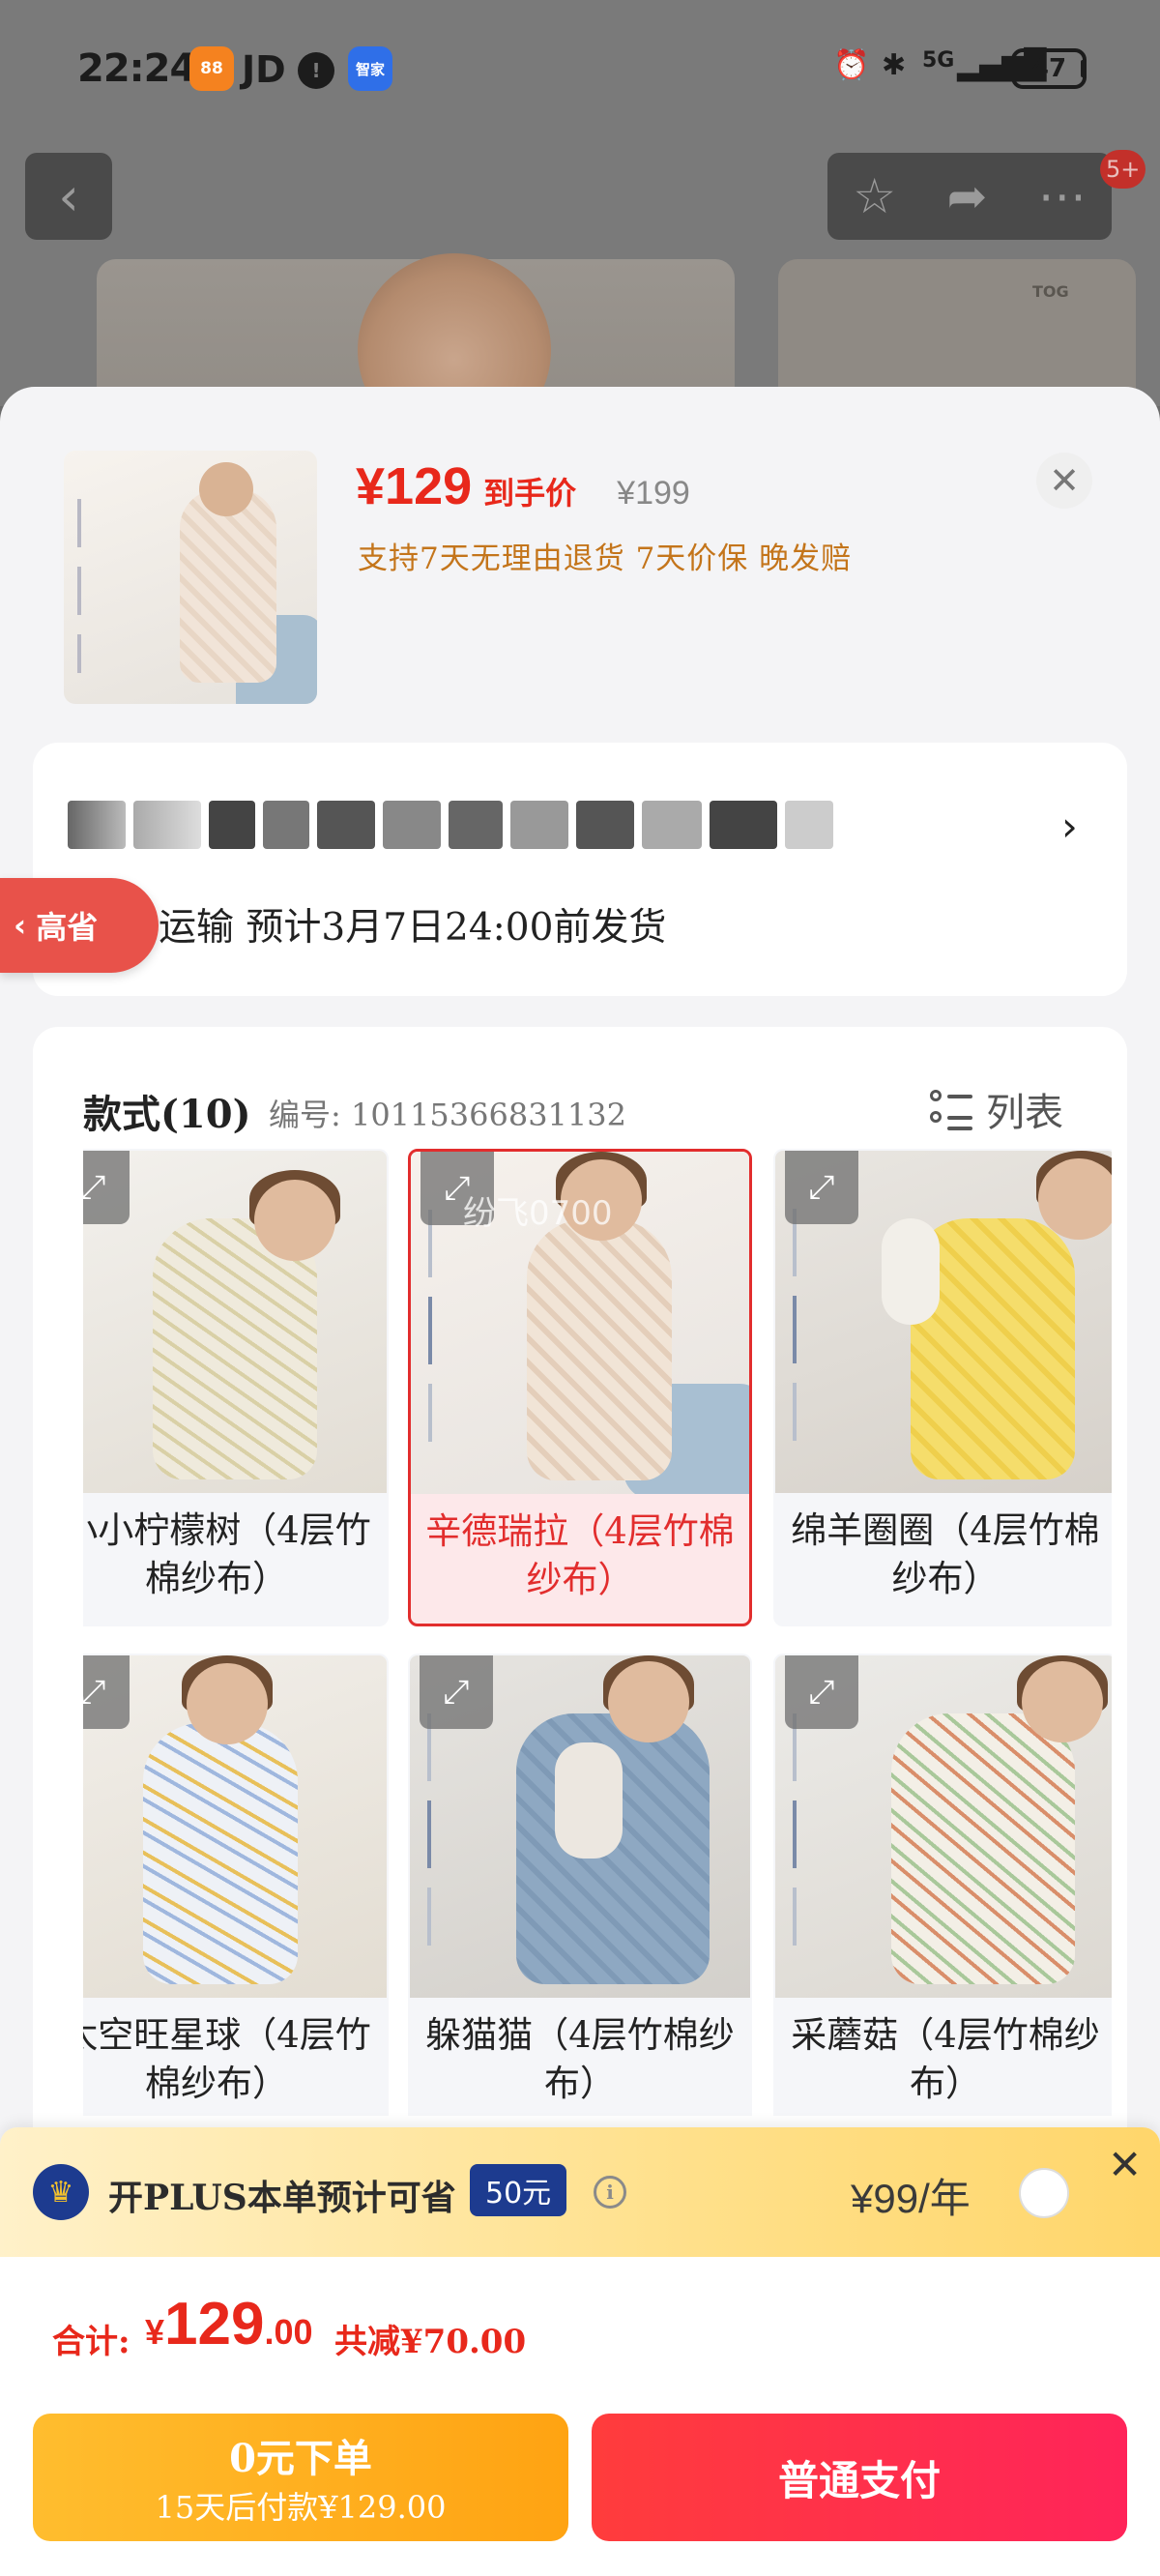  What do you see at coordinates (653, 493) in the screenshot?
I see `original-price: ¥199` at bounding box center [653, 493].